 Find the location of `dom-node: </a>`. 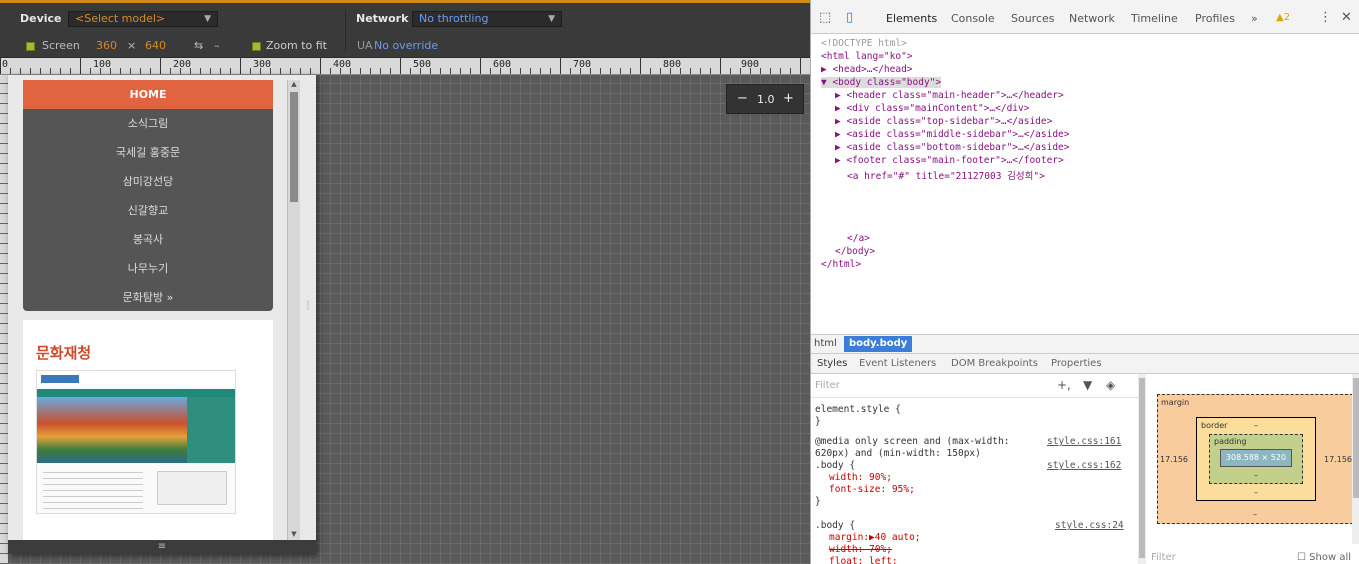

dom-node: </a> is located at coordinates (858, 238).